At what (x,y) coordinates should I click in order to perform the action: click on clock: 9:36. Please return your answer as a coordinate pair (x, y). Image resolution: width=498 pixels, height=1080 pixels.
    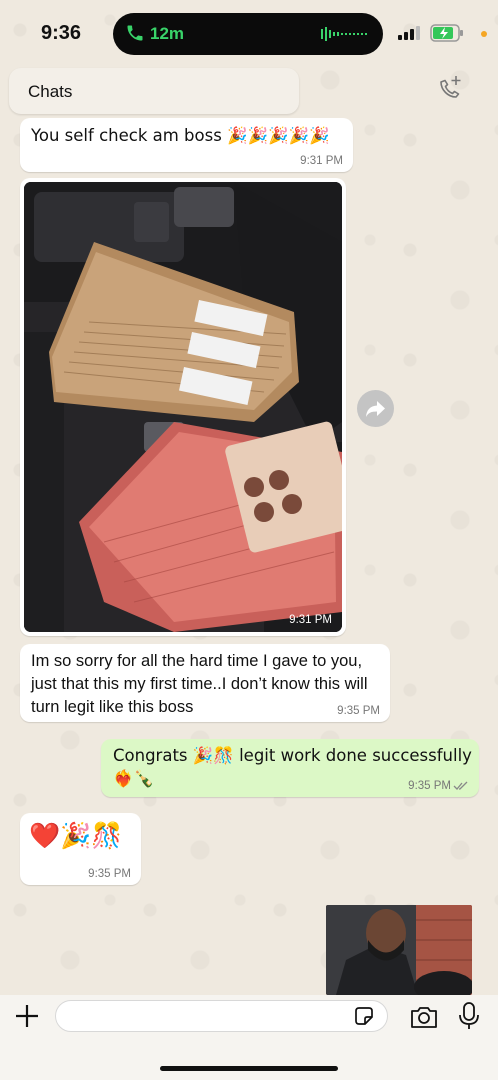
    Looking at the image, I should click on (61, 33).